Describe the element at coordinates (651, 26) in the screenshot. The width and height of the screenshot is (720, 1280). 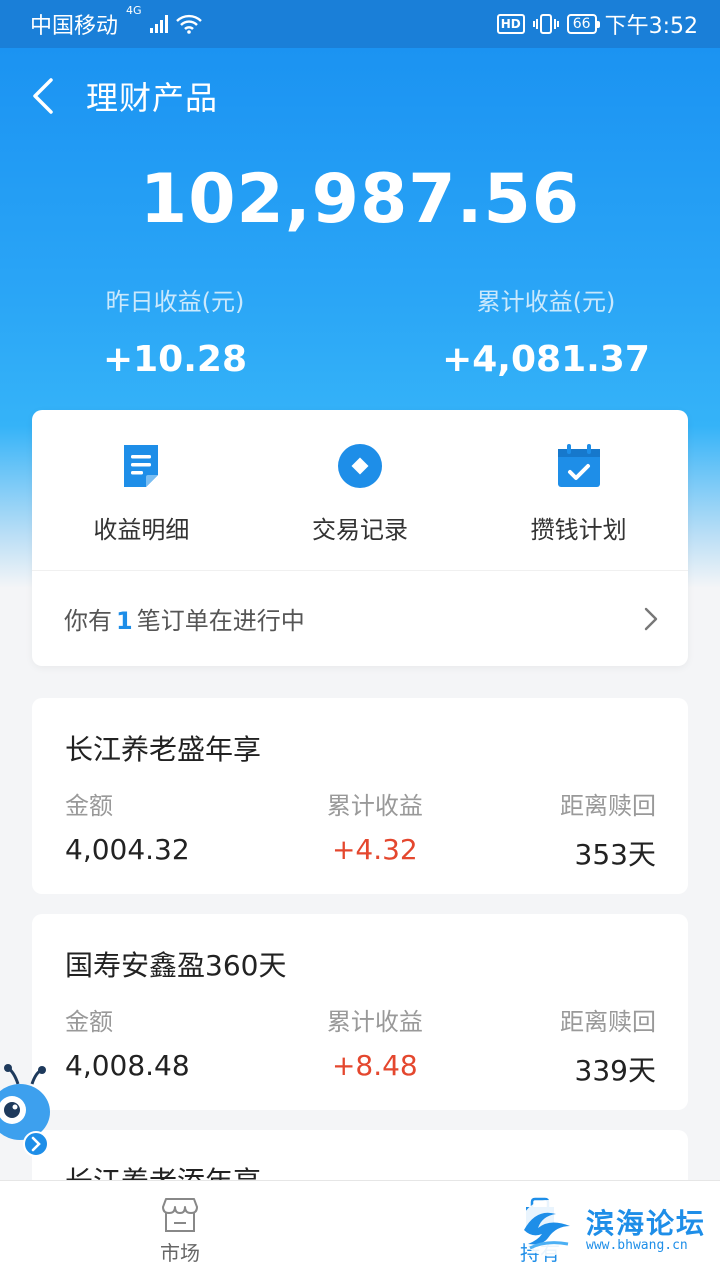
I see `clock: 下午3:52` at that location.